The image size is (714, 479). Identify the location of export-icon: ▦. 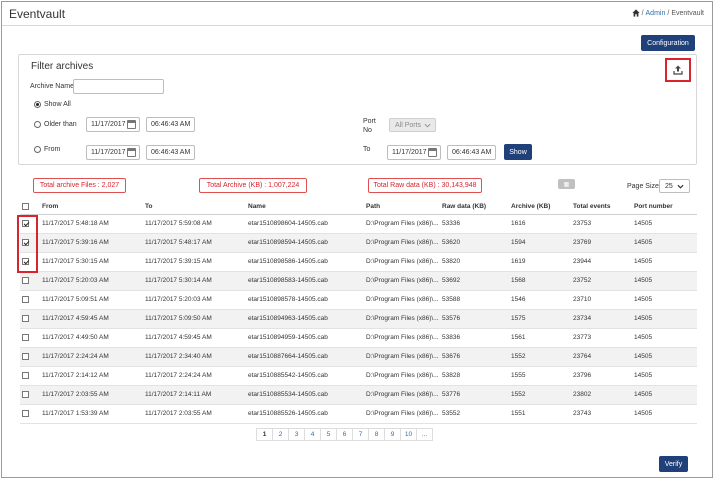
(566, 184).